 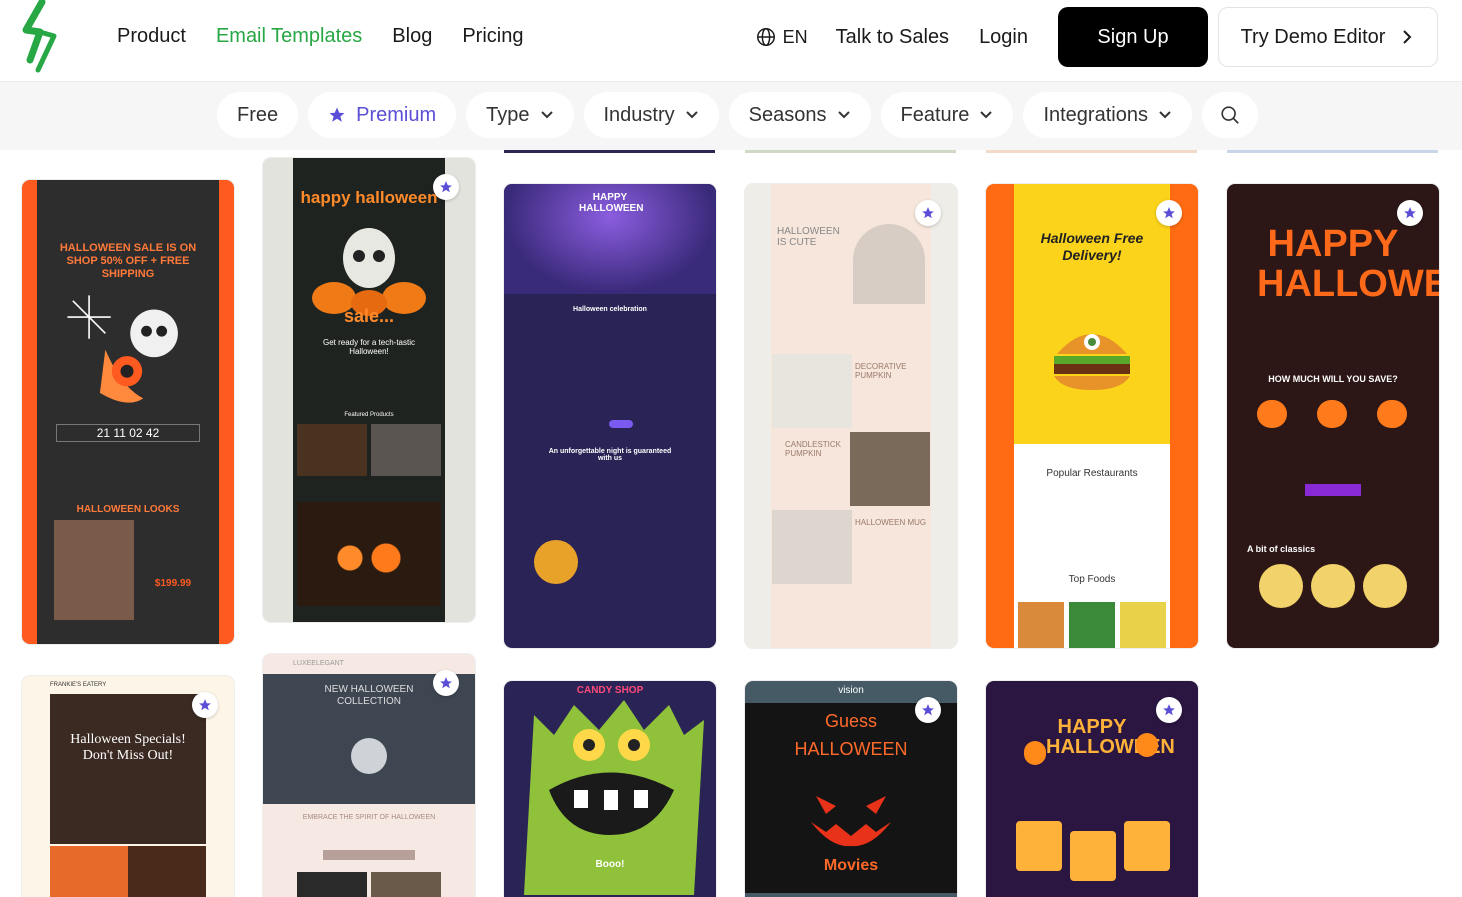 What do you see at coordinates (369, 347) in the screenshot?
I see `card-subtitle: Get ready for a tech-tastic Halloween!` at bounding box center [369, 347].